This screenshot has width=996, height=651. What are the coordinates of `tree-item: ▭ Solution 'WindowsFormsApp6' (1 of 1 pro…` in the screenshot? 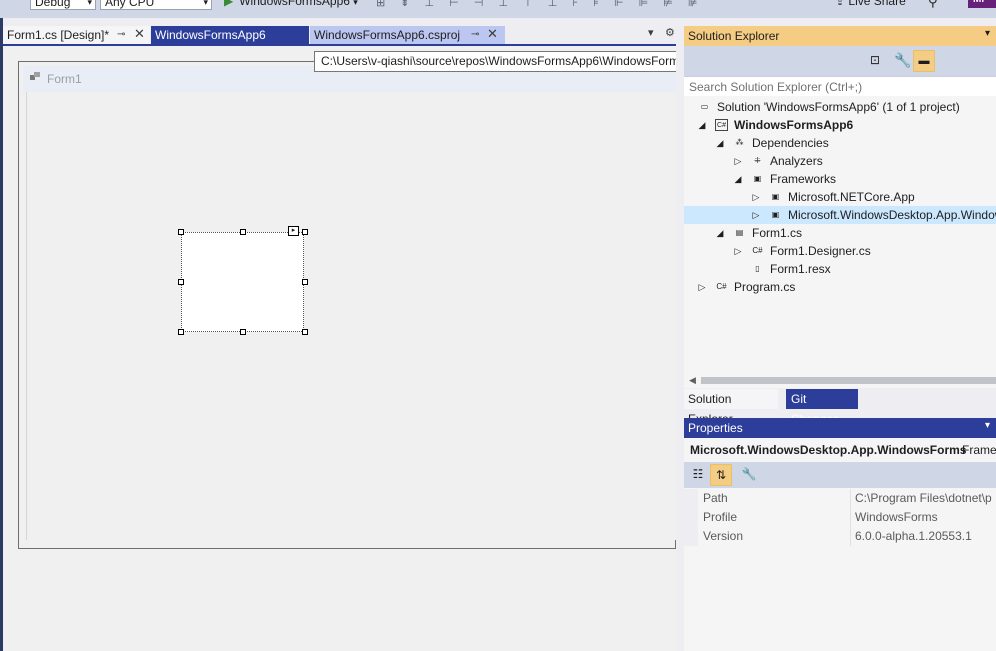 It's located at (840, 107).